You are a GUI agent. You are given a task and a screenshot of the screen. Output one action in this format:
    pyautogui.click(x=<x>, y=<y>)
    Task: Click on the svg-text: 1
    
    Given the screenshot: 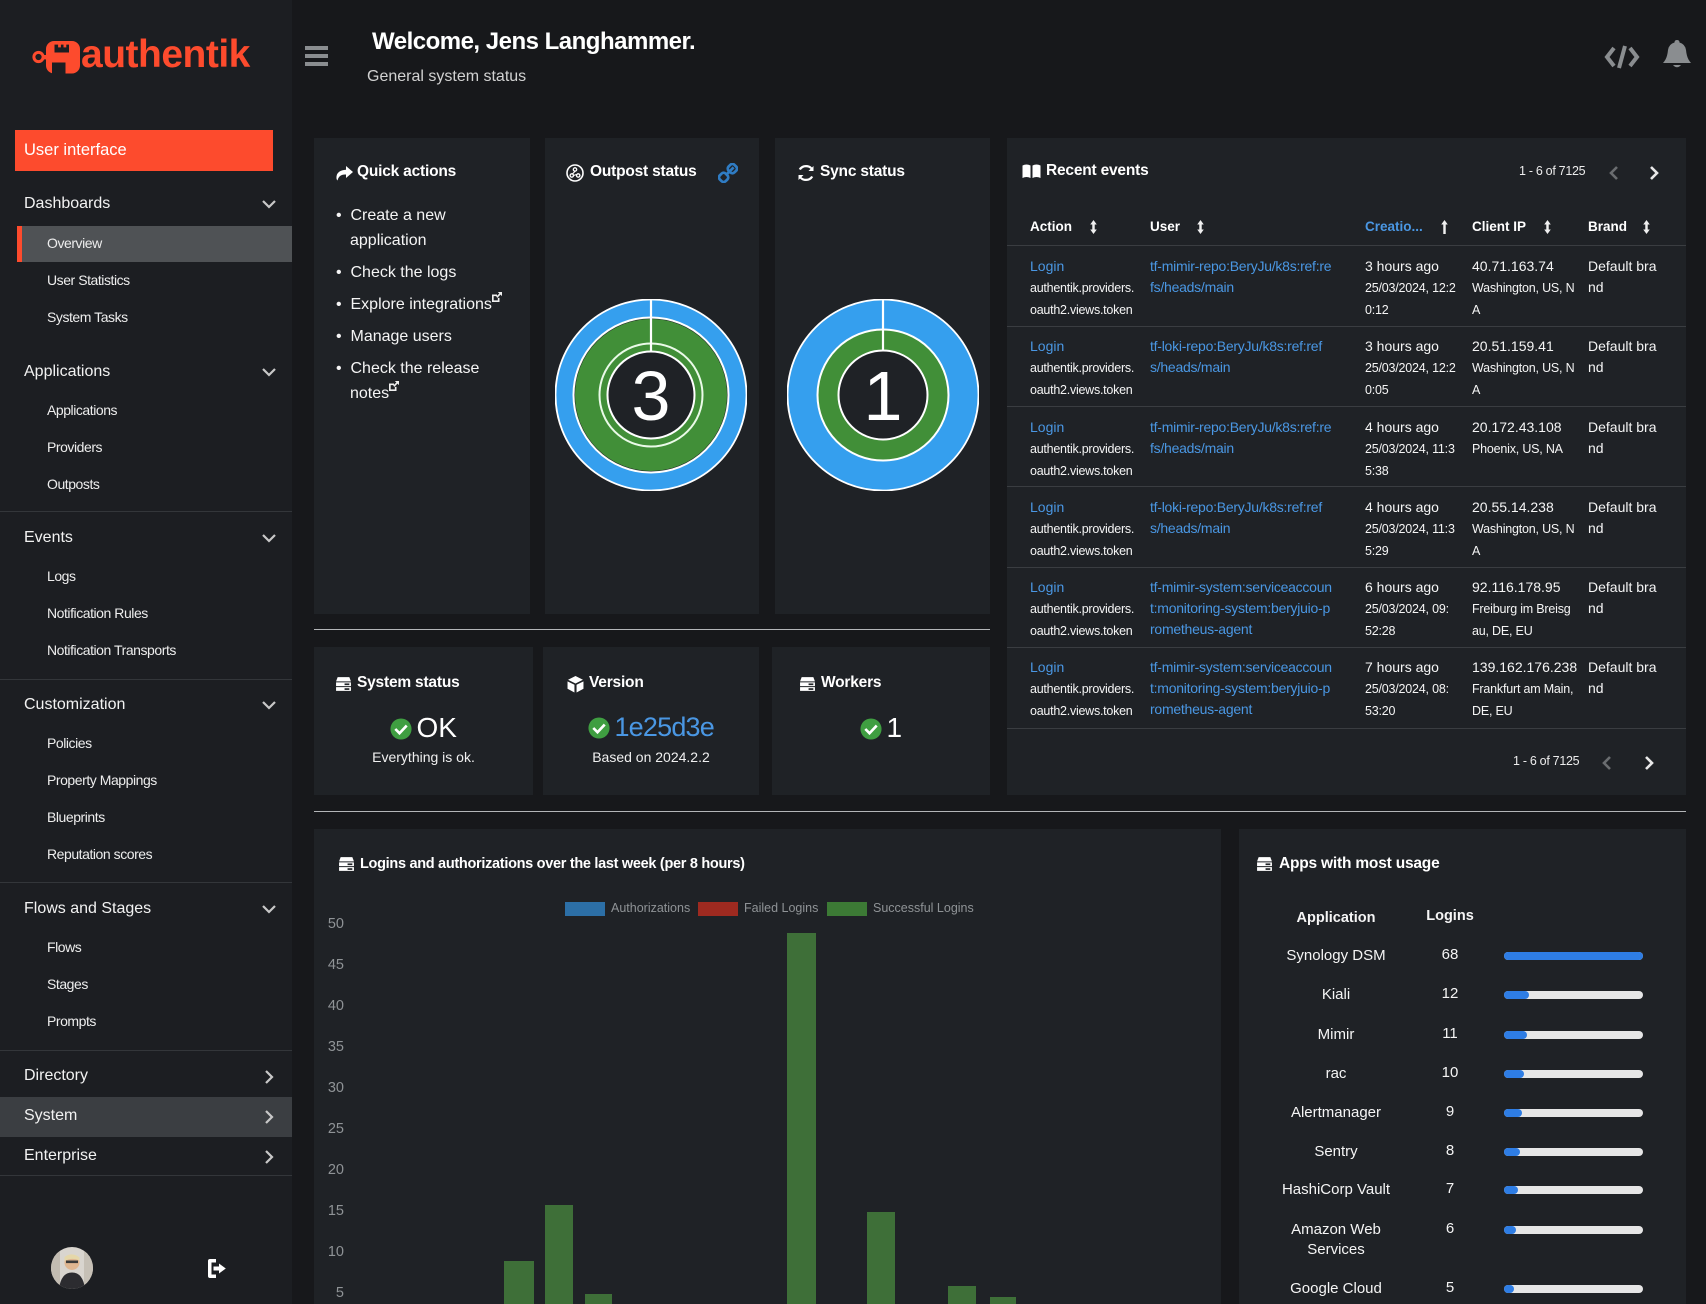 What is the action you would take?
    pyautogui.click(x=883, y=396)
    